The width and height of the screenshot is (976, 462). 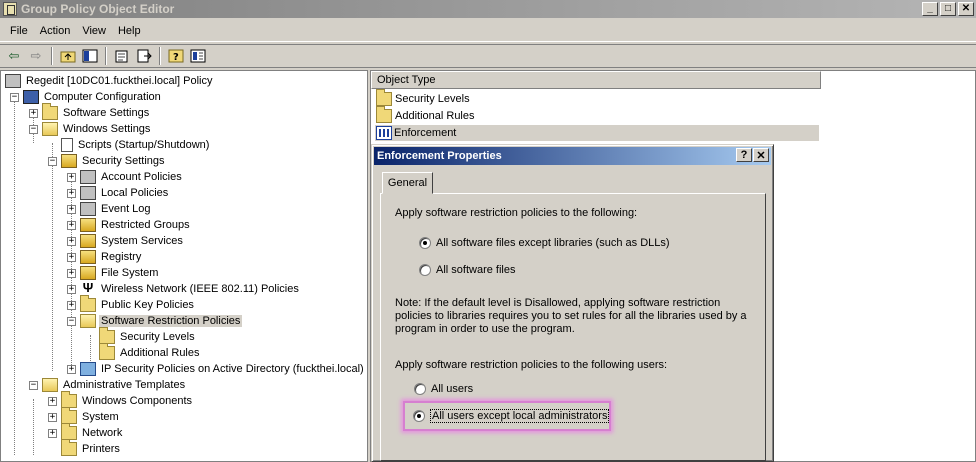 What do you see at coordinates (148, 336) in the screenshot?
I see `tree-item-security-levels: Security Levels` at bounding box center [148, 336].